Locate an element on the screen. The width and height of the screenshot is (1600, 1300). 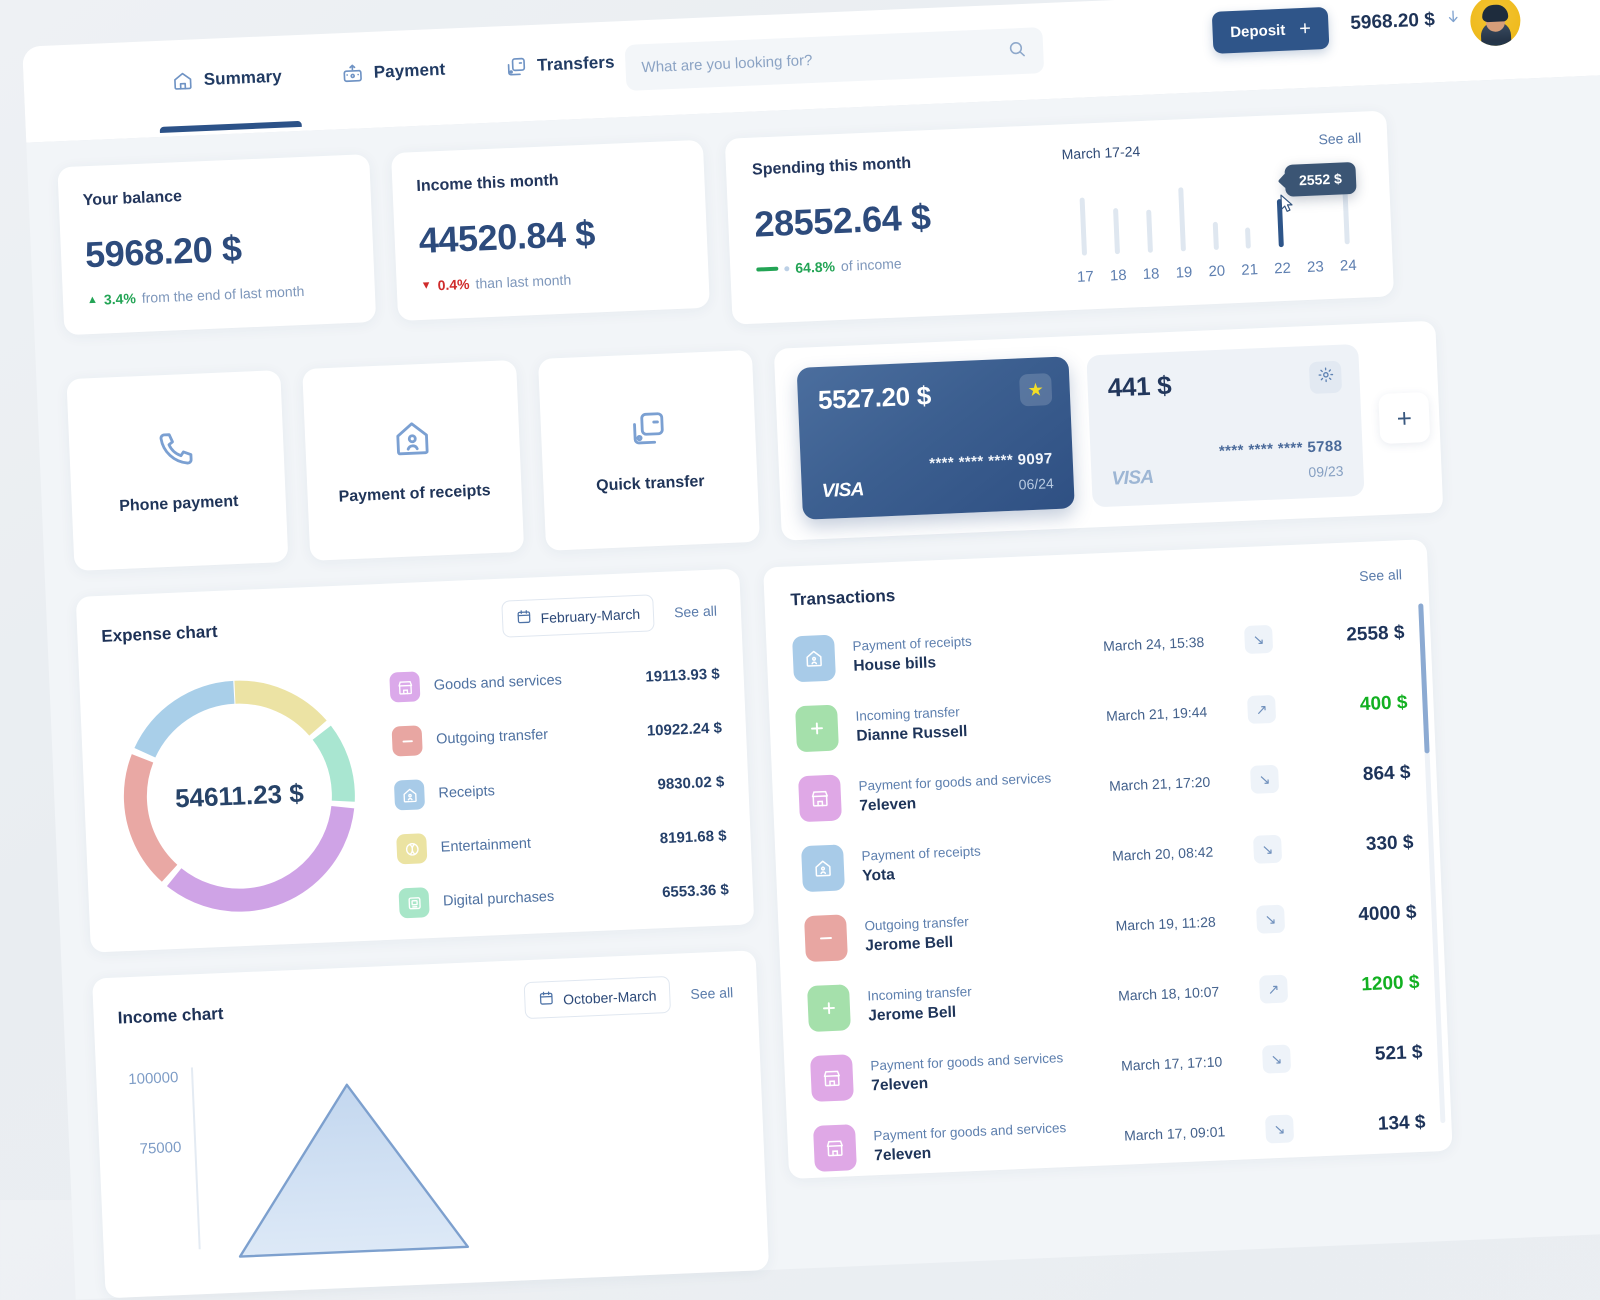
nav-item-payment: Payment is located at coordinates (393, 75).